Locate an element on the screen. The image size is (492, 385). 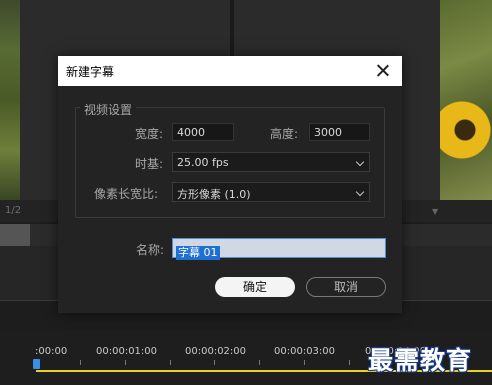
video-settings-legend: 视频设置 is located at coordinates (108, 109).